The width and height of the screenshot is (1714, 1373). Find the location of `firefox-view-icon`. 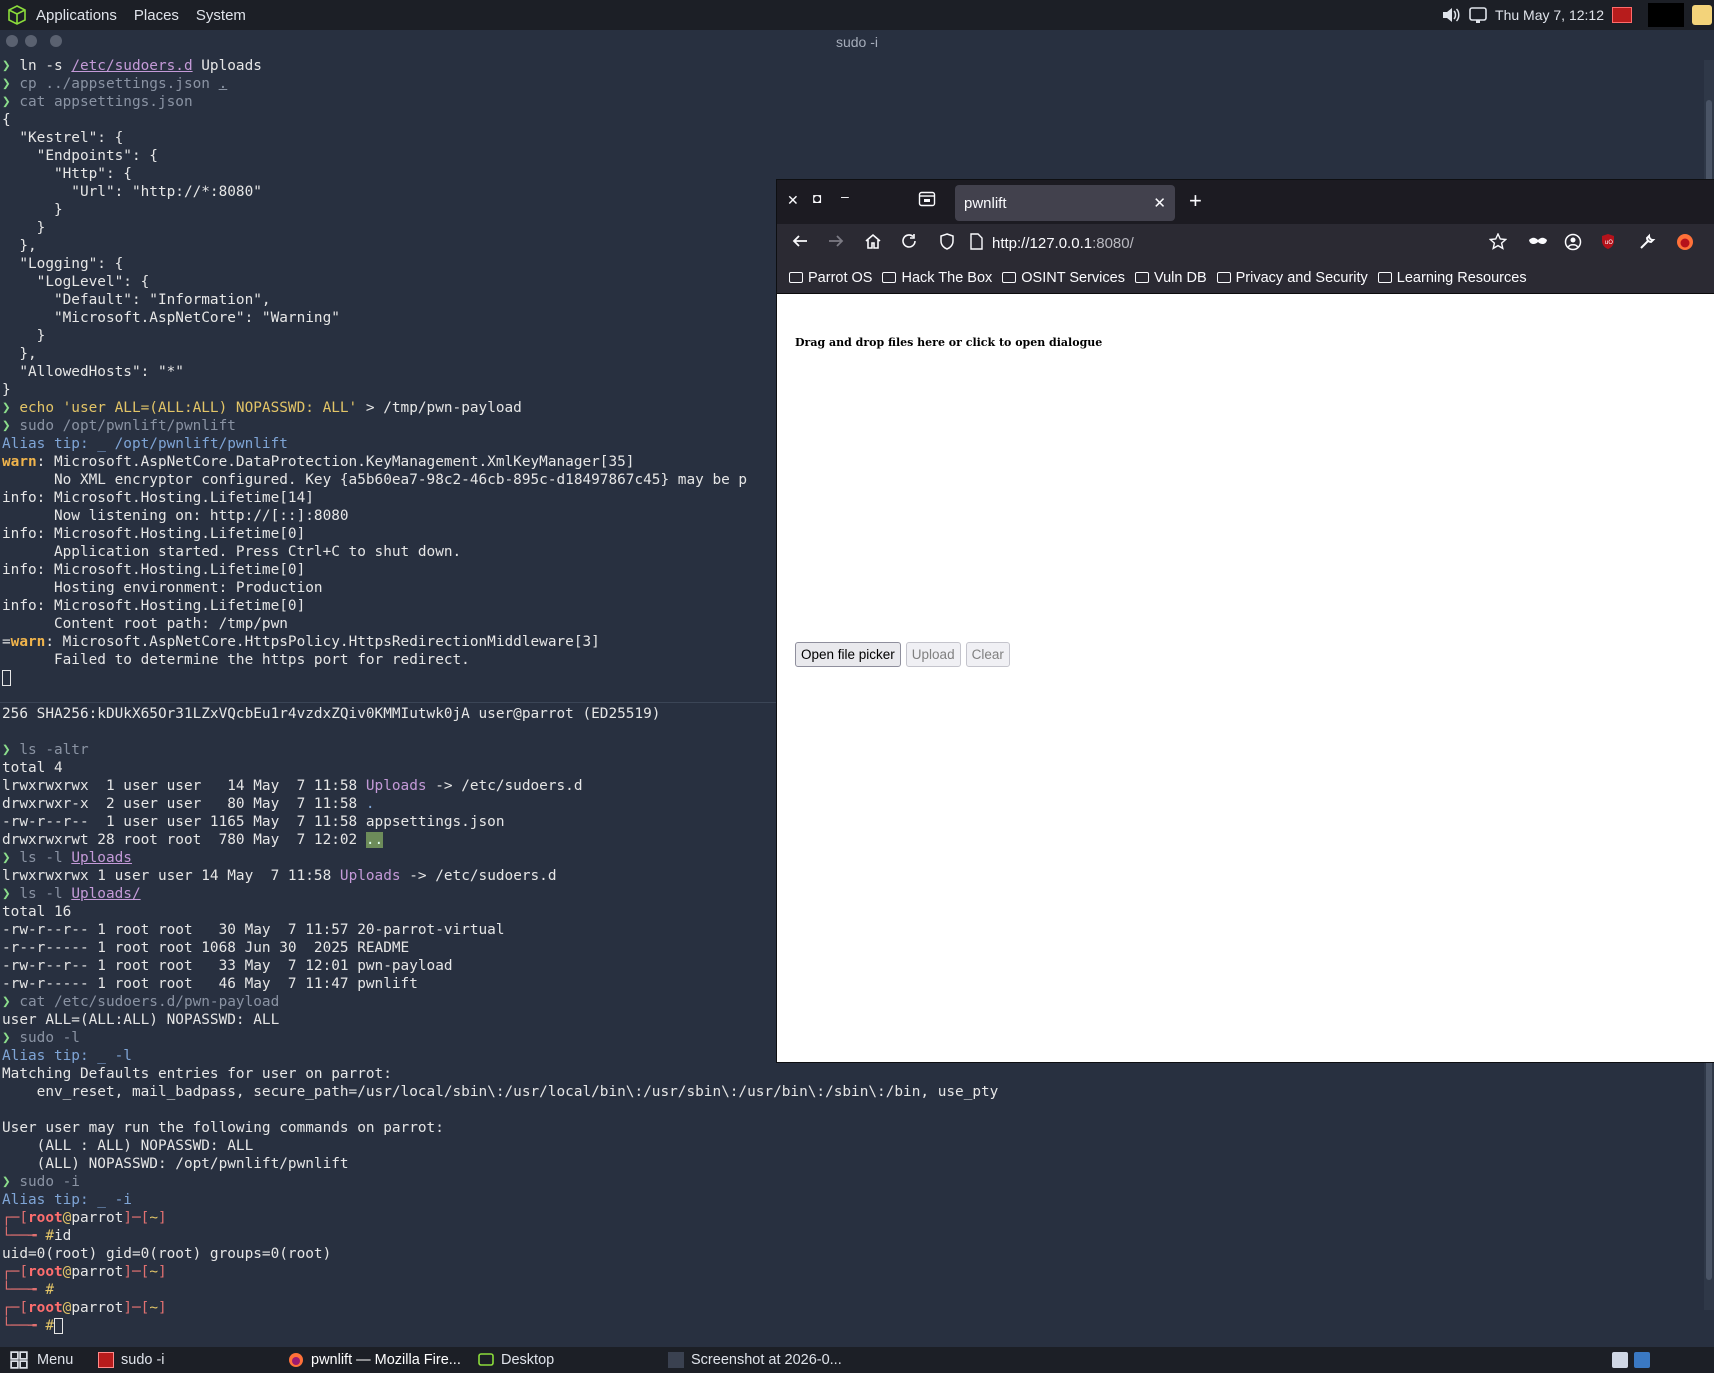

firefox-view-icon is located at coordinates (927, 200).